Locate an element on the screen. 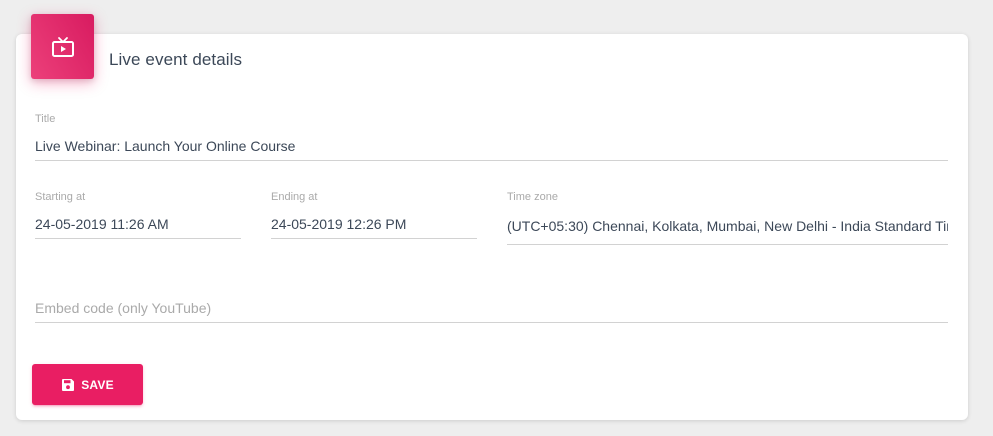 The image size is (993, 436). floppy-disk-icon is located at coordinates (68, 384).